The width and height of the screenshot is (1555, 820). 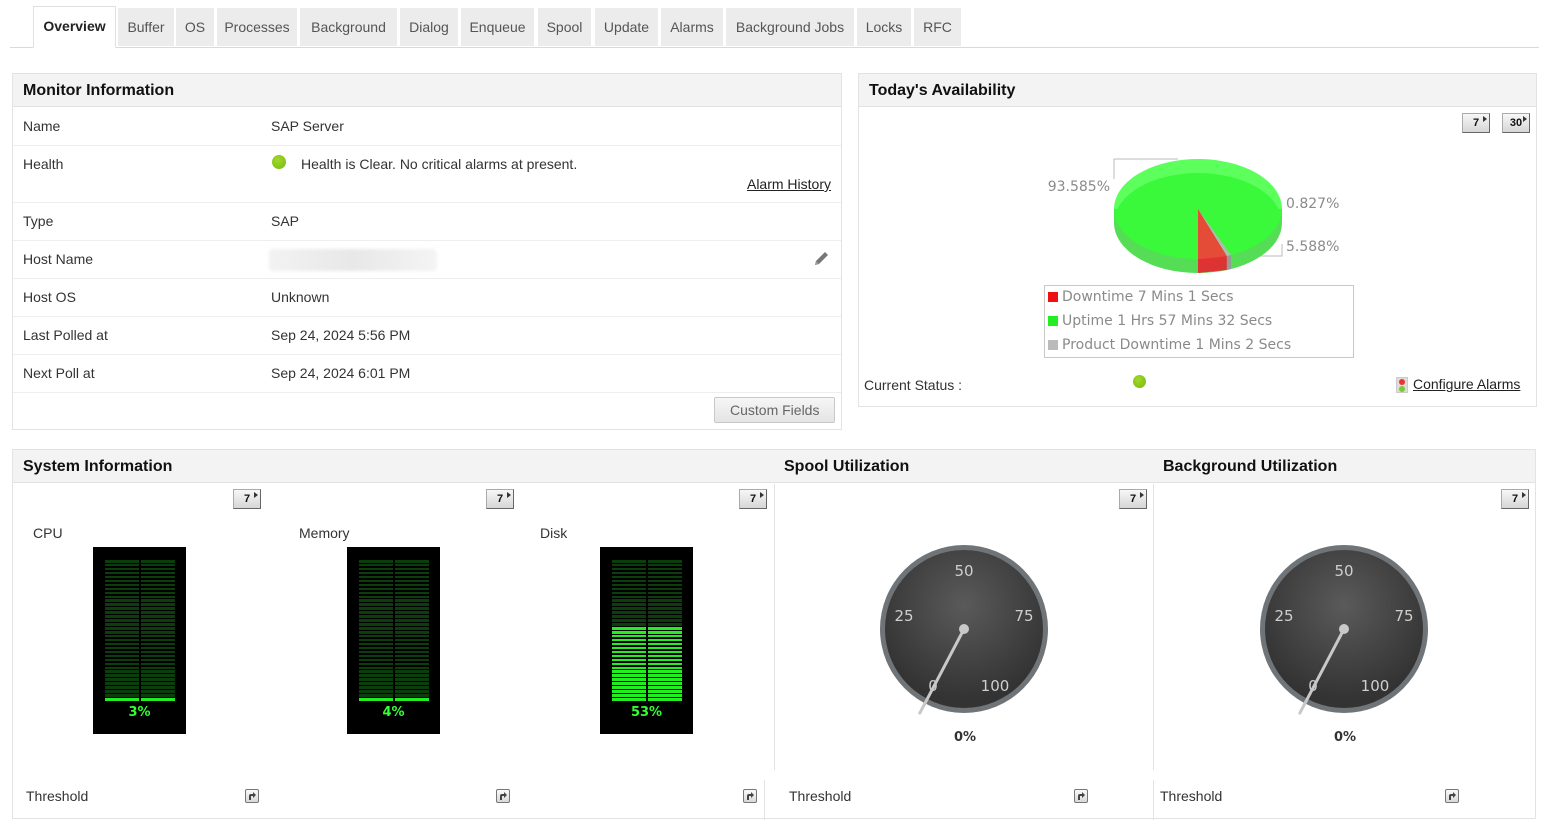 What do you see at coordinates (429, 27) in the screenshot?
I see `tab-dialog: Dialog` at bounding box center [429, 27].